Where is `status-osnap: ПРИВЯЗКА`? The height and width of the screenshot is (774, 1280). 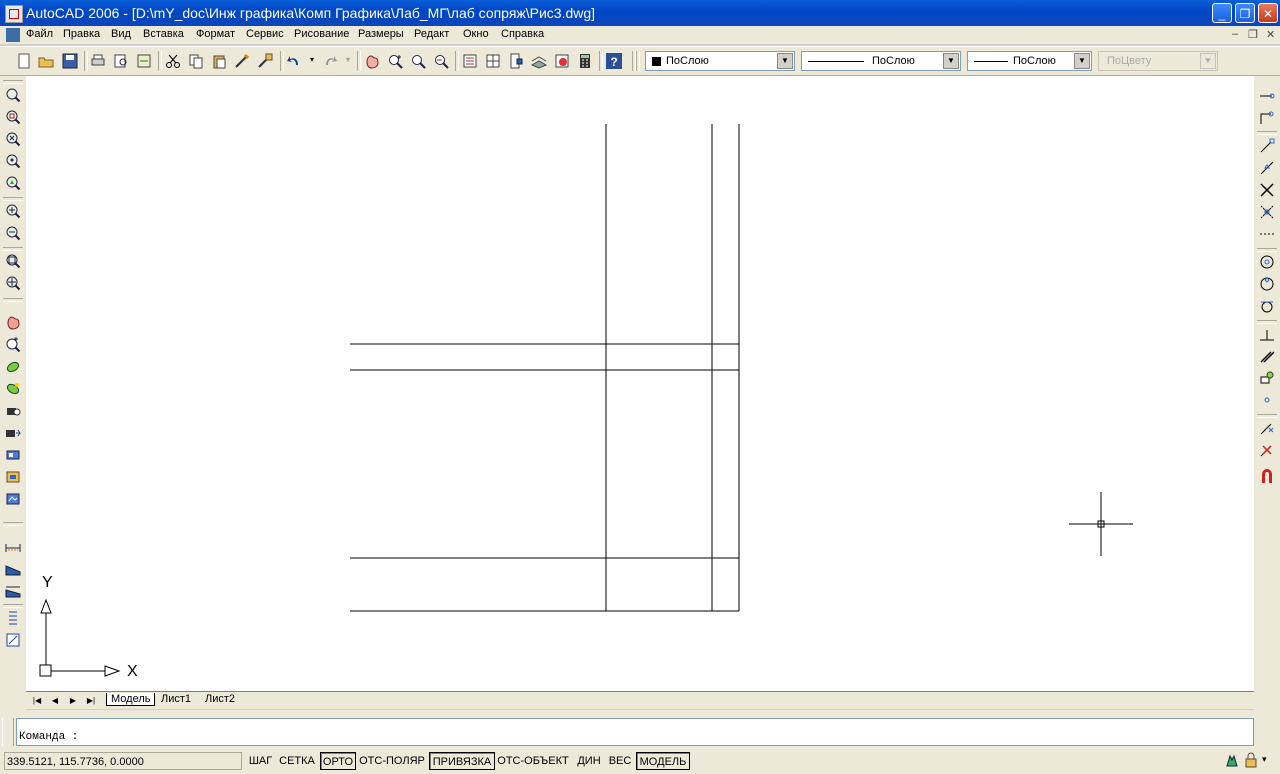 status-osnap: ПРИВЯЗКА is located at coordinates (462, 761).